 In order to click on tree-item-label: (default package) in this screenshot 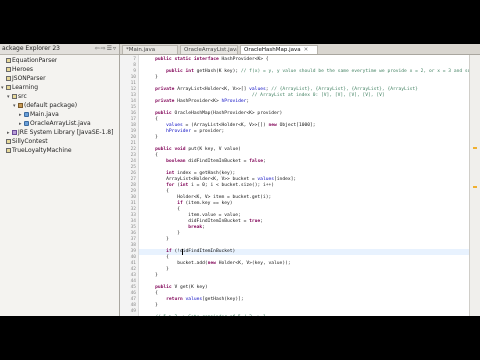, I will do `click(51, 105)`.